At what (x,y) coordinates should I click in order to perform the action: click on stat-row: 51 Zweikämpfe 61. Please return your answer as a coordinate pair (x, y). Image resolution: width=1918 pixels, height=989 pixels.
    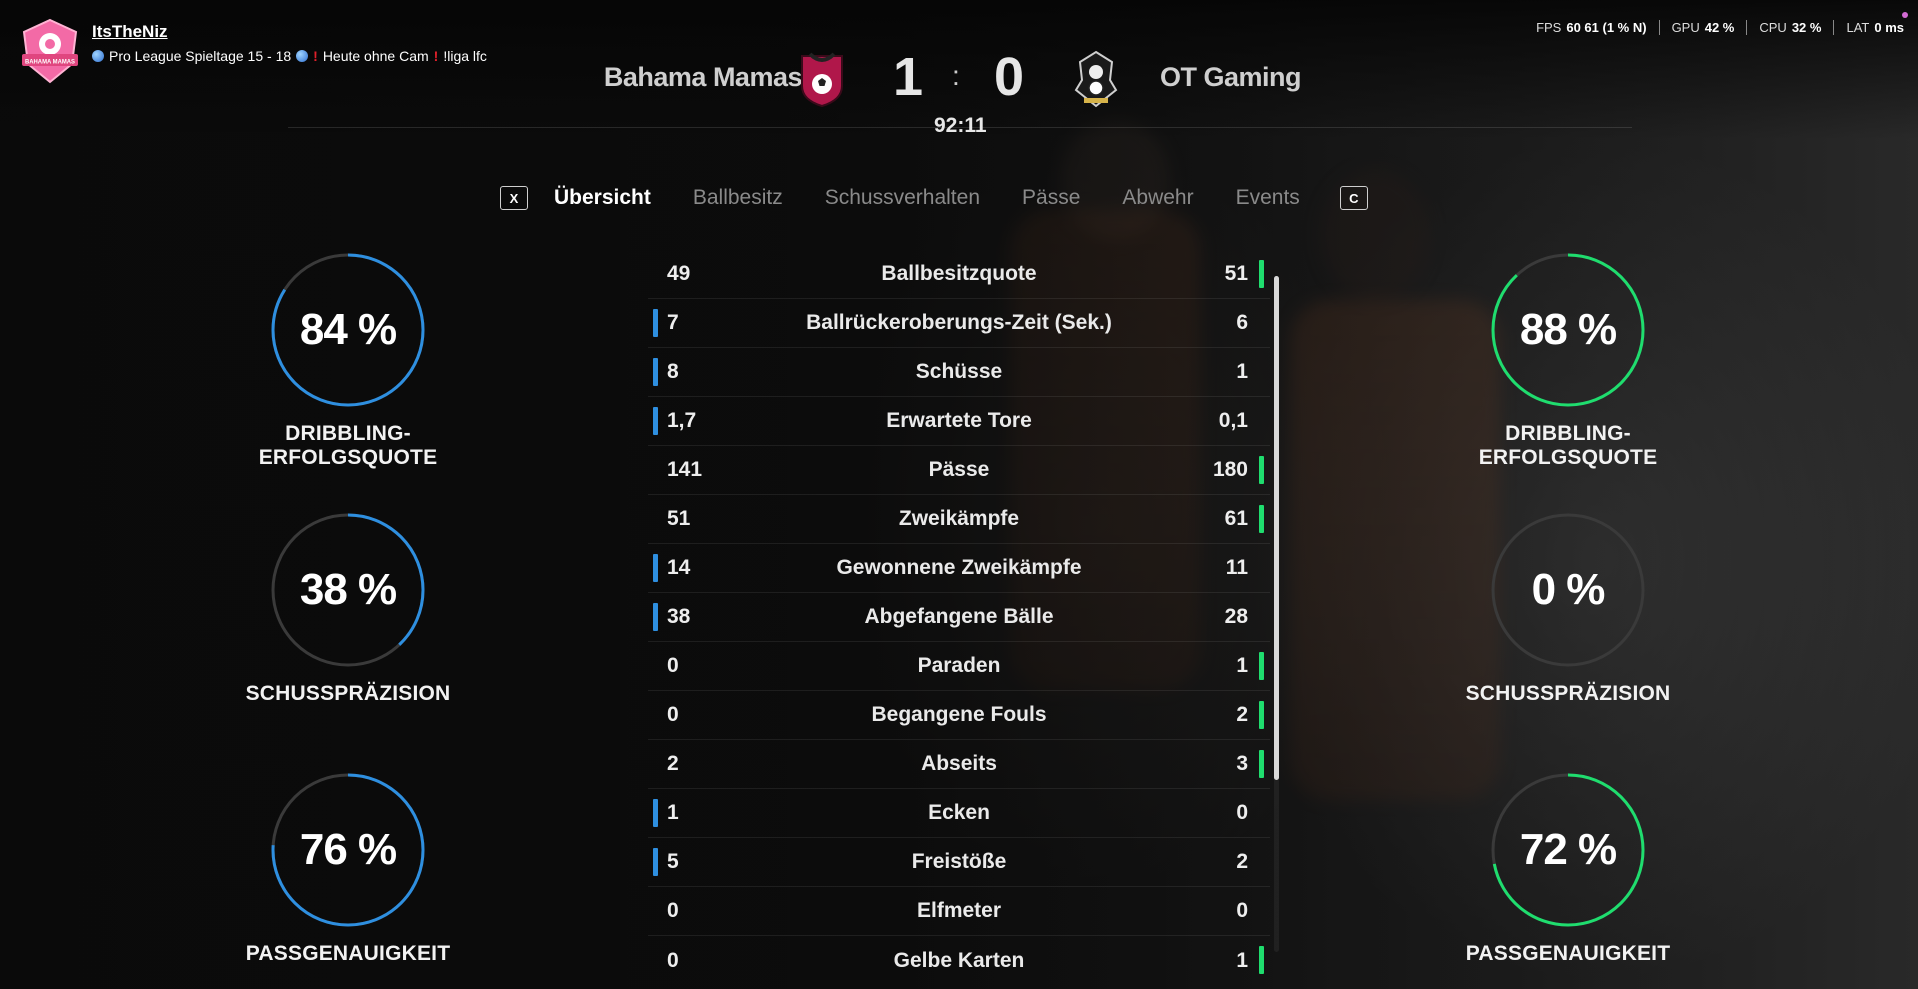
    Looking at the image, I should click on (959, 519).